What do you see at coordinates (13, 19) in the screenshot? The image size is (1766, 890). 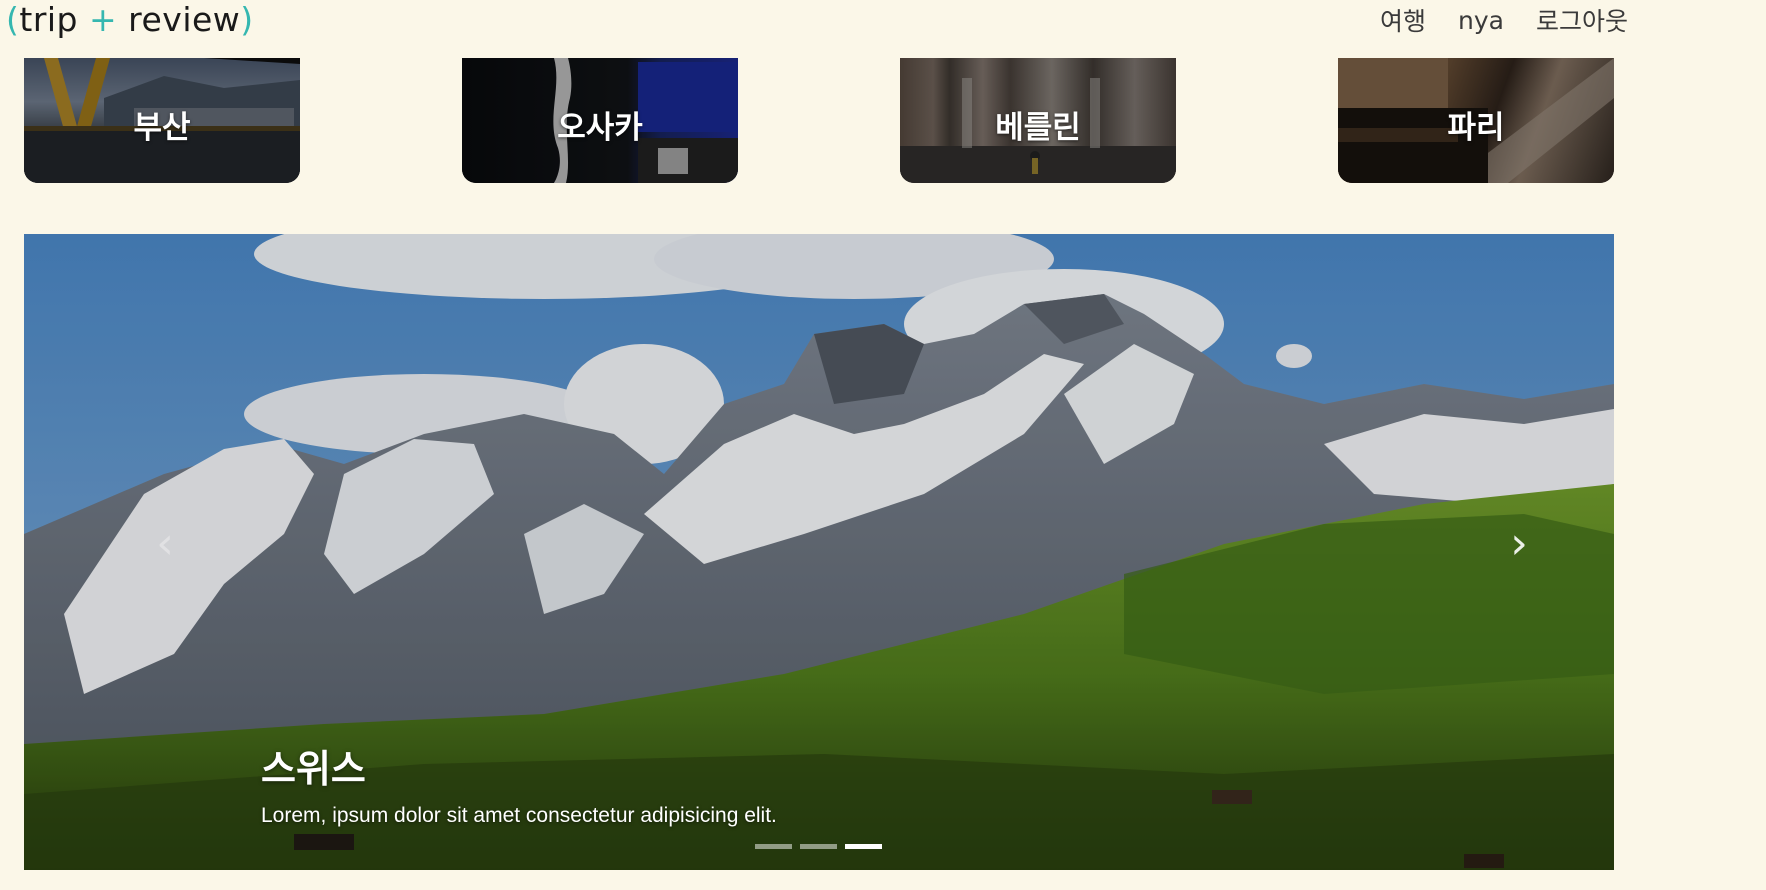 I see `logo-open-paren: (` at bounding box center [13, 19].